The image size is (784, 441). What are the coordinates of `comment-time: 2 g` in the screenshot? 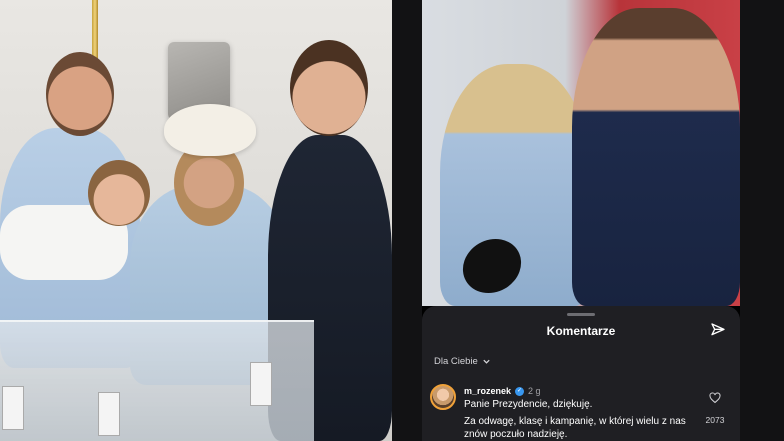 It's located at (534, 391).